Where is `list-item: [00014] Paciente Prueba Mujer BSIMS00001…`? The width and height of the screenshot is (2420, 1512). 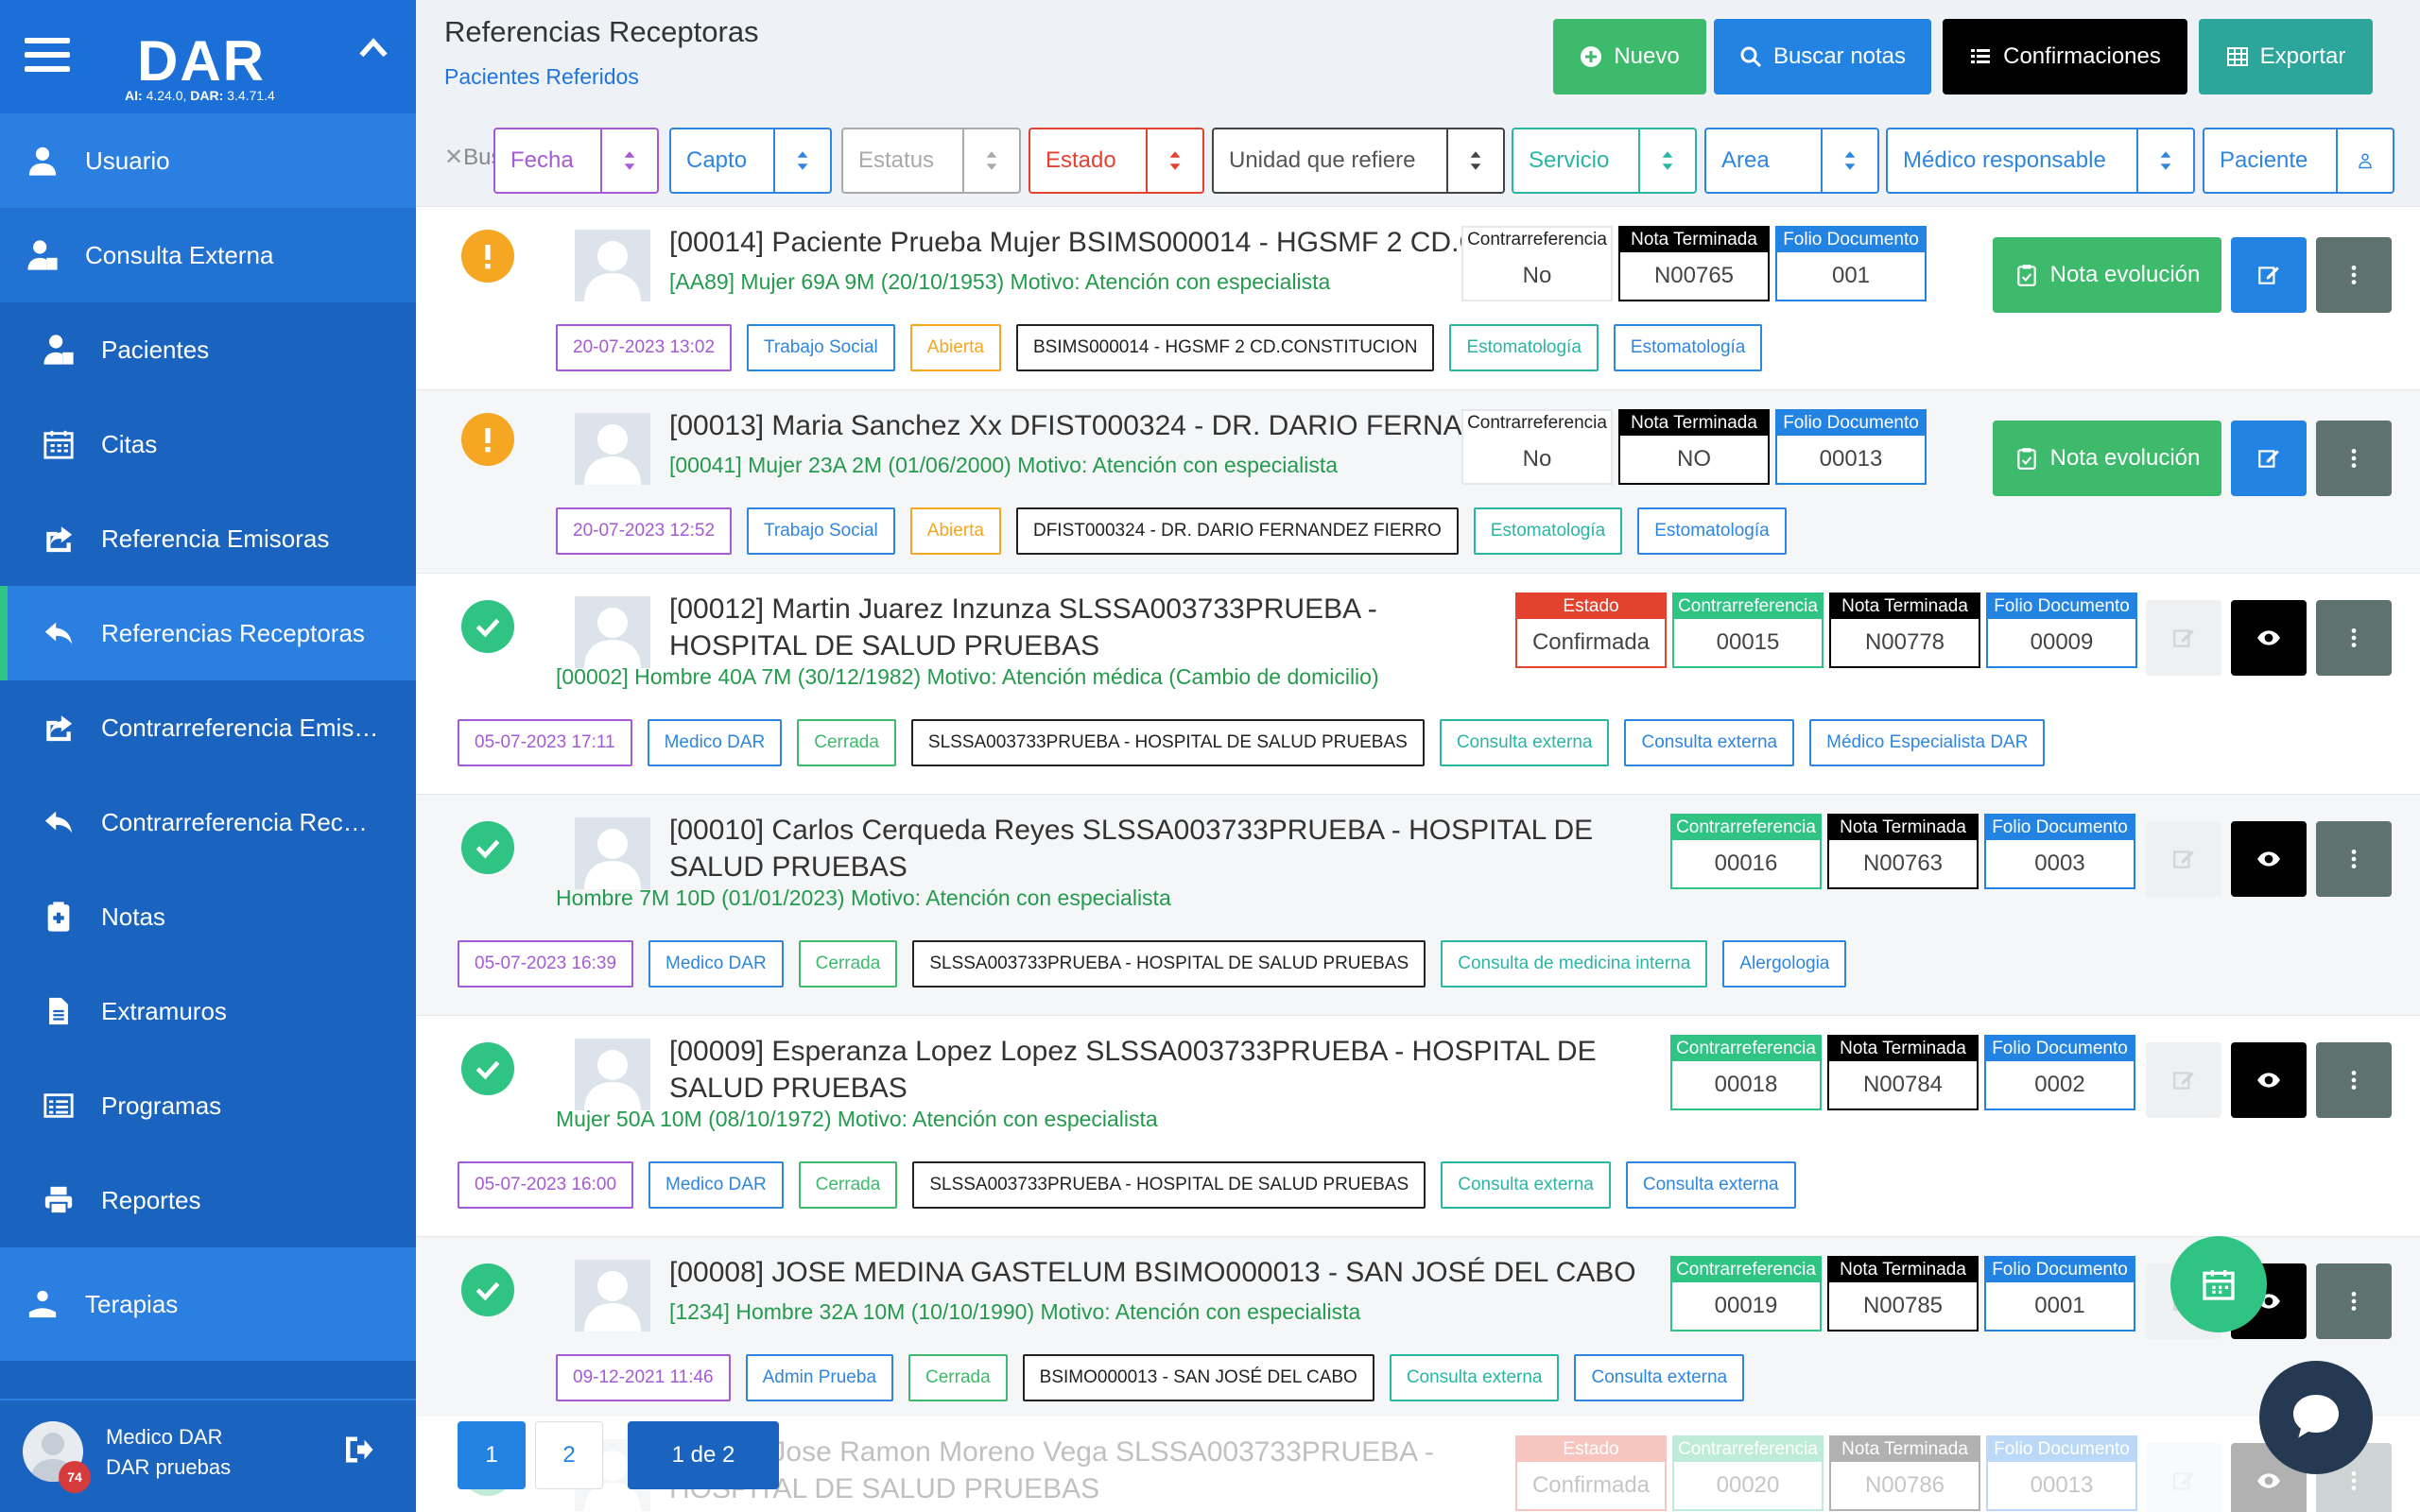 list-item: [00014] Paciente Prueba Mujer BSIMS00001… is located at coordinates (1418, 297).